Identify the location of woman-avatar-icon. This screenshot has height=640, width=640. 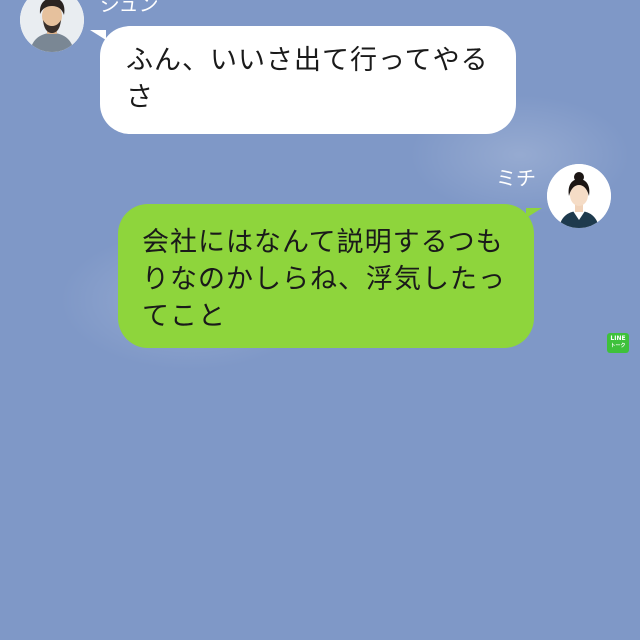
(579, 196).